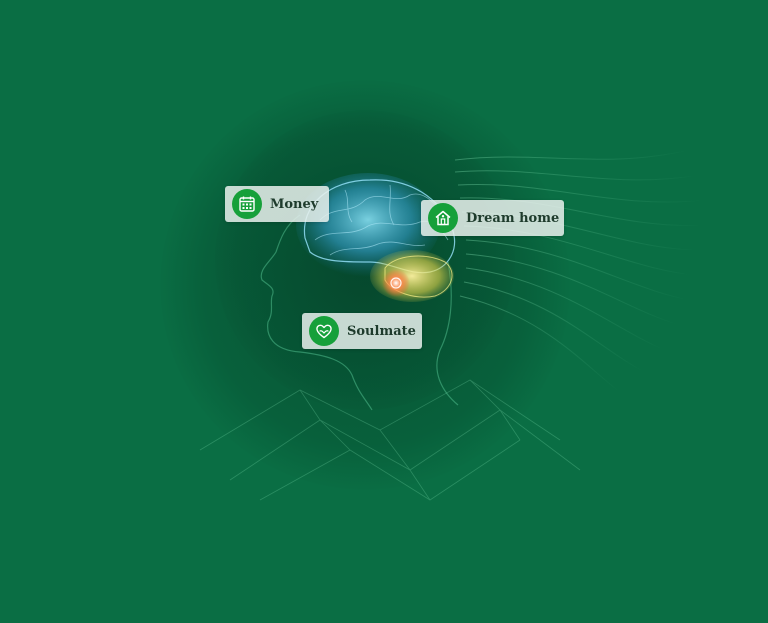  I want to click on house-icon, so click(443, 218).